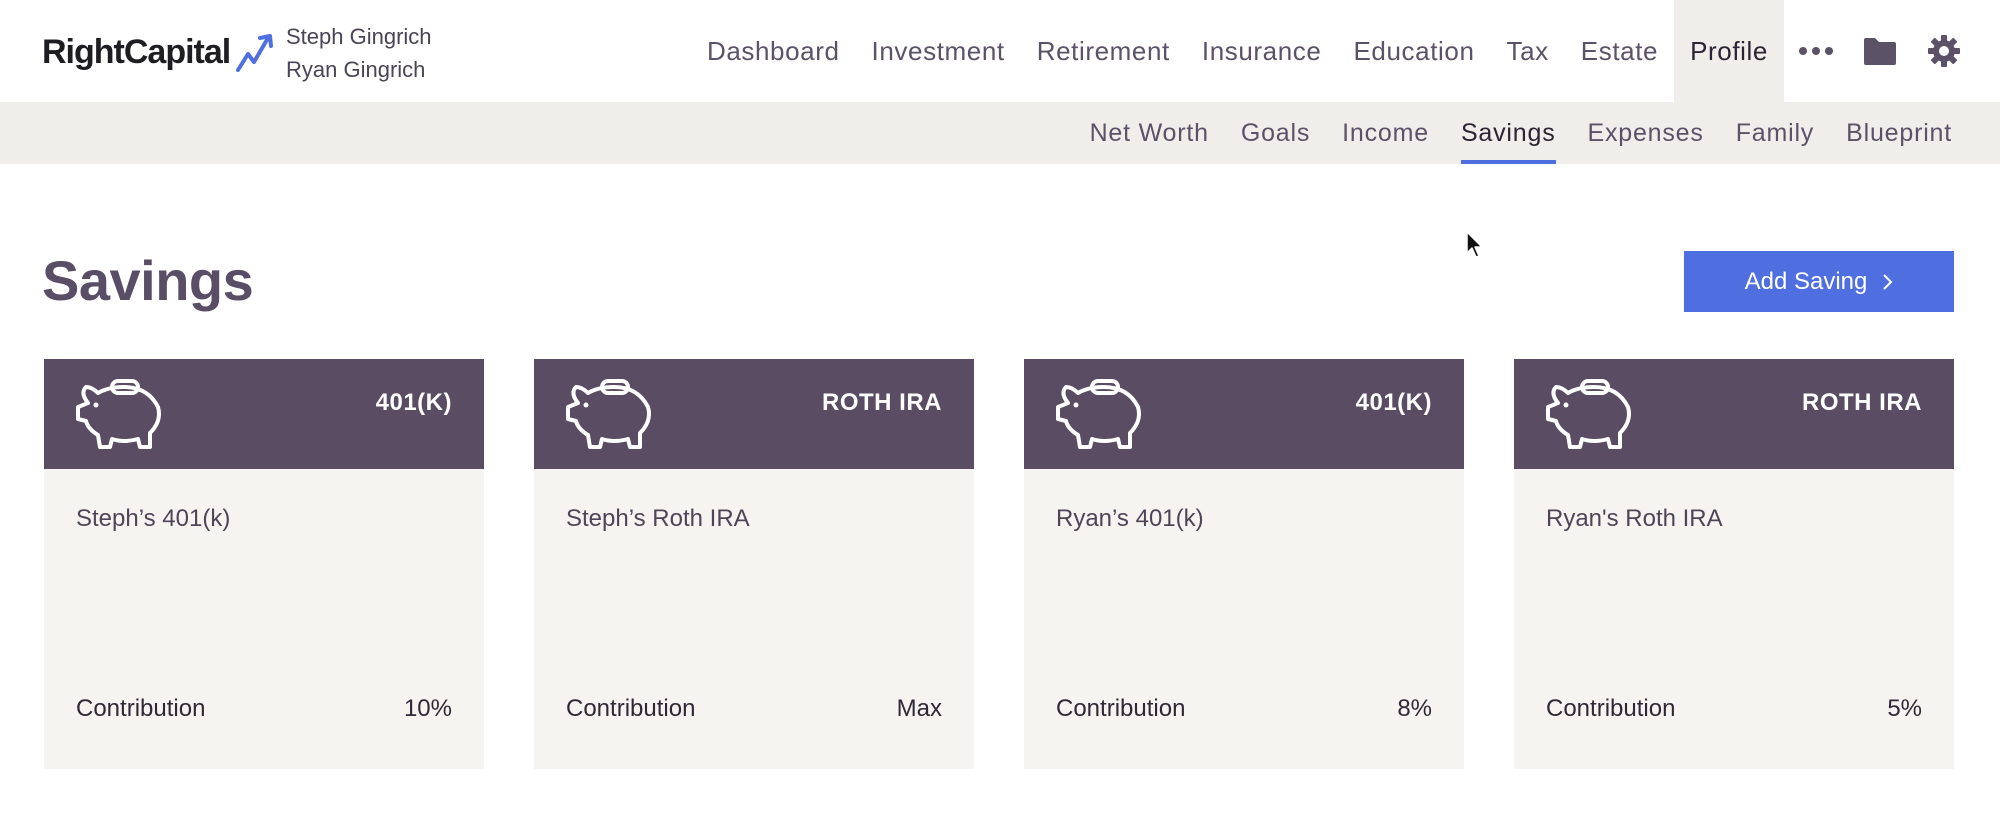 This screenshot has width=2000, height=817. Describe the element at coordinates (1244, 709) in the screenshot. I see `contribution-row: Contribution 8%` at that location.